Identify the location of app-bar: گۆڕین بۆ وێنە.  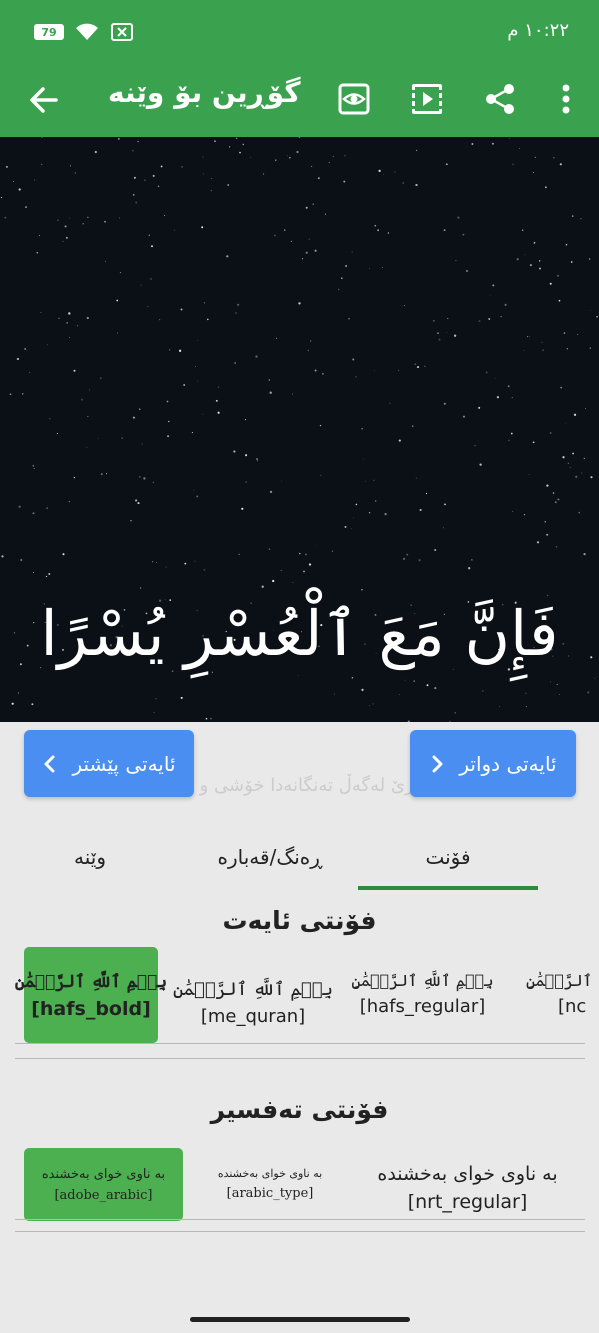
(299, 99).